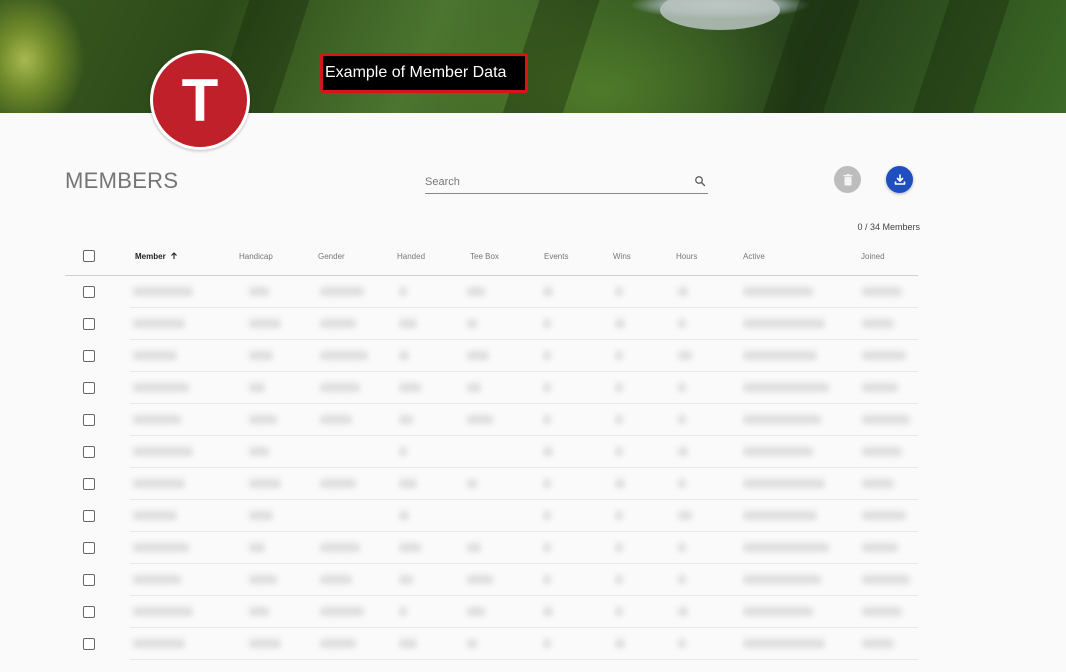 The height and width of the screenshot is (672, 1066). Describe the element at coordinates (550, 182) in the screenshot. I see `search-input` at that location.